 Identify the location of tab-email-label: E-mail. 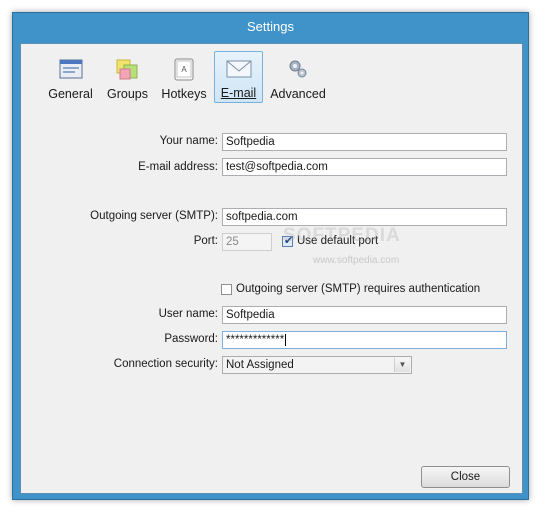
(238, 93).